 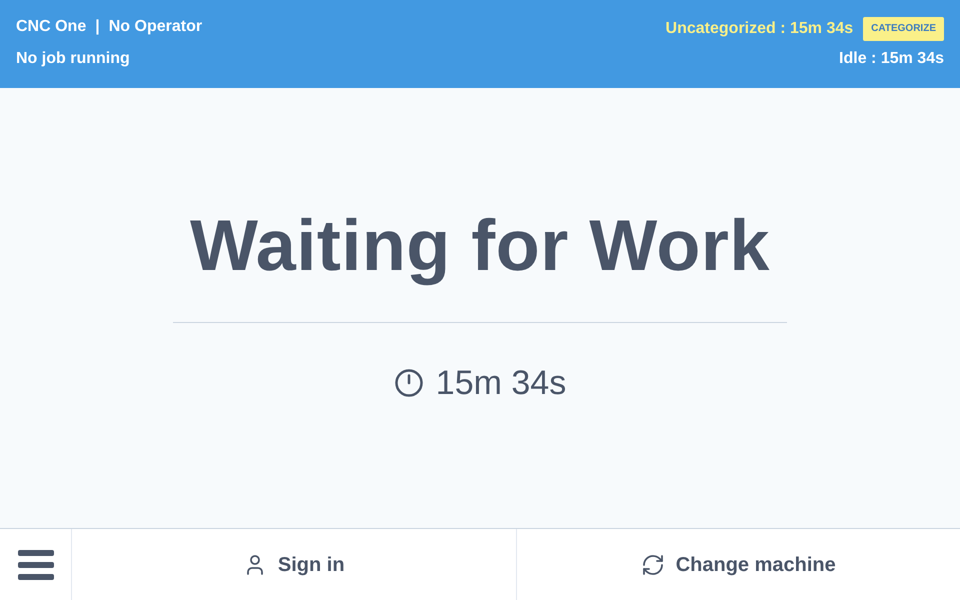 I want to click on clock-icon, so click(x=409, y=383).